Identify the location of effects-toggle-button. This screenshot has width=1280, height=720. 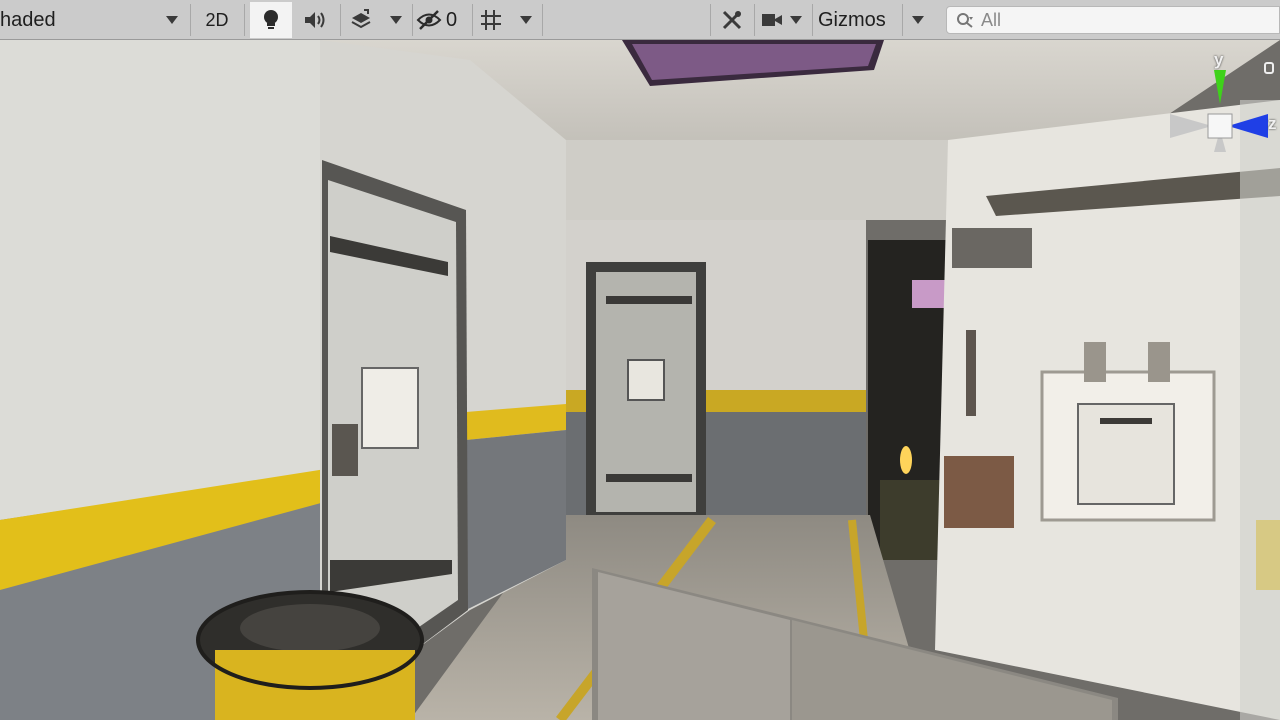
(361, 20).